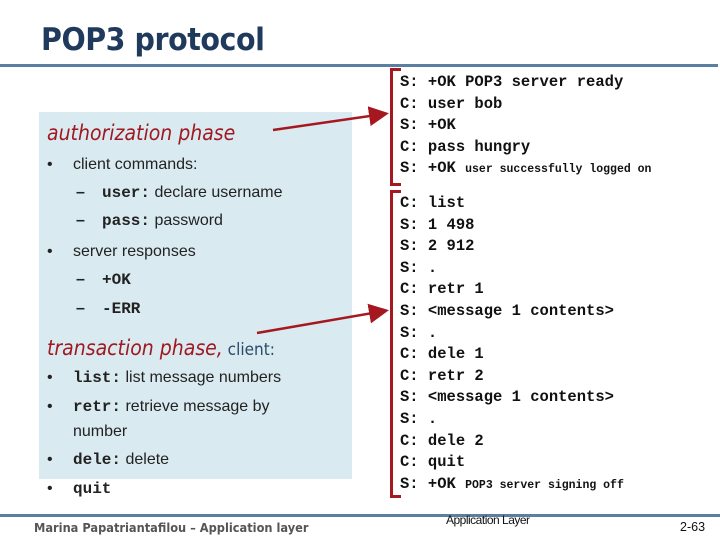 This screenshot has width=720, height=540. I want to click on exchange-line: C: list, so click(512, 204).